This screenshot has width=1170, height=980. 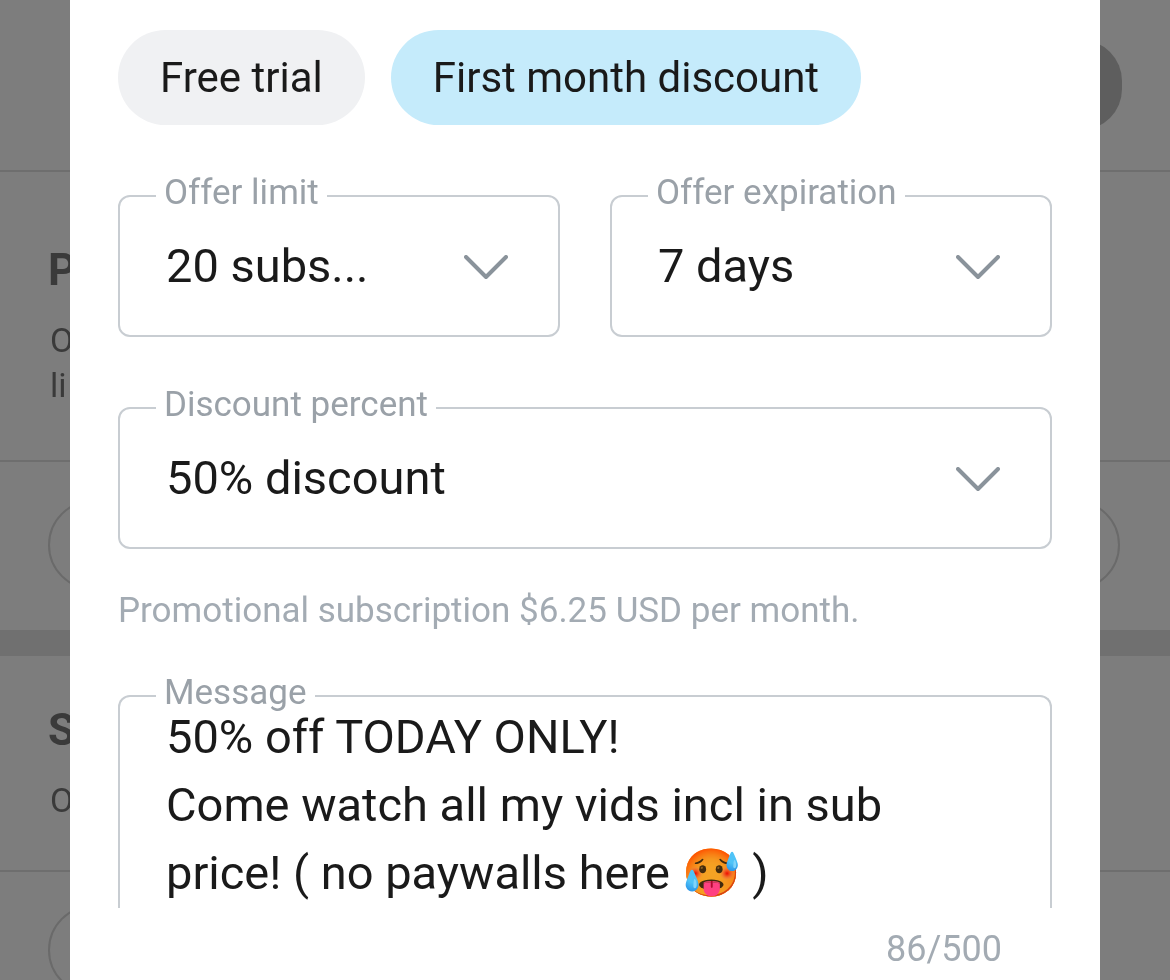 What do you see at coordinates (489, 611) in the screenshot?
I see `helper-text: Promotional subscription $6.25 USD per month.` at bounding box center [489, 611].